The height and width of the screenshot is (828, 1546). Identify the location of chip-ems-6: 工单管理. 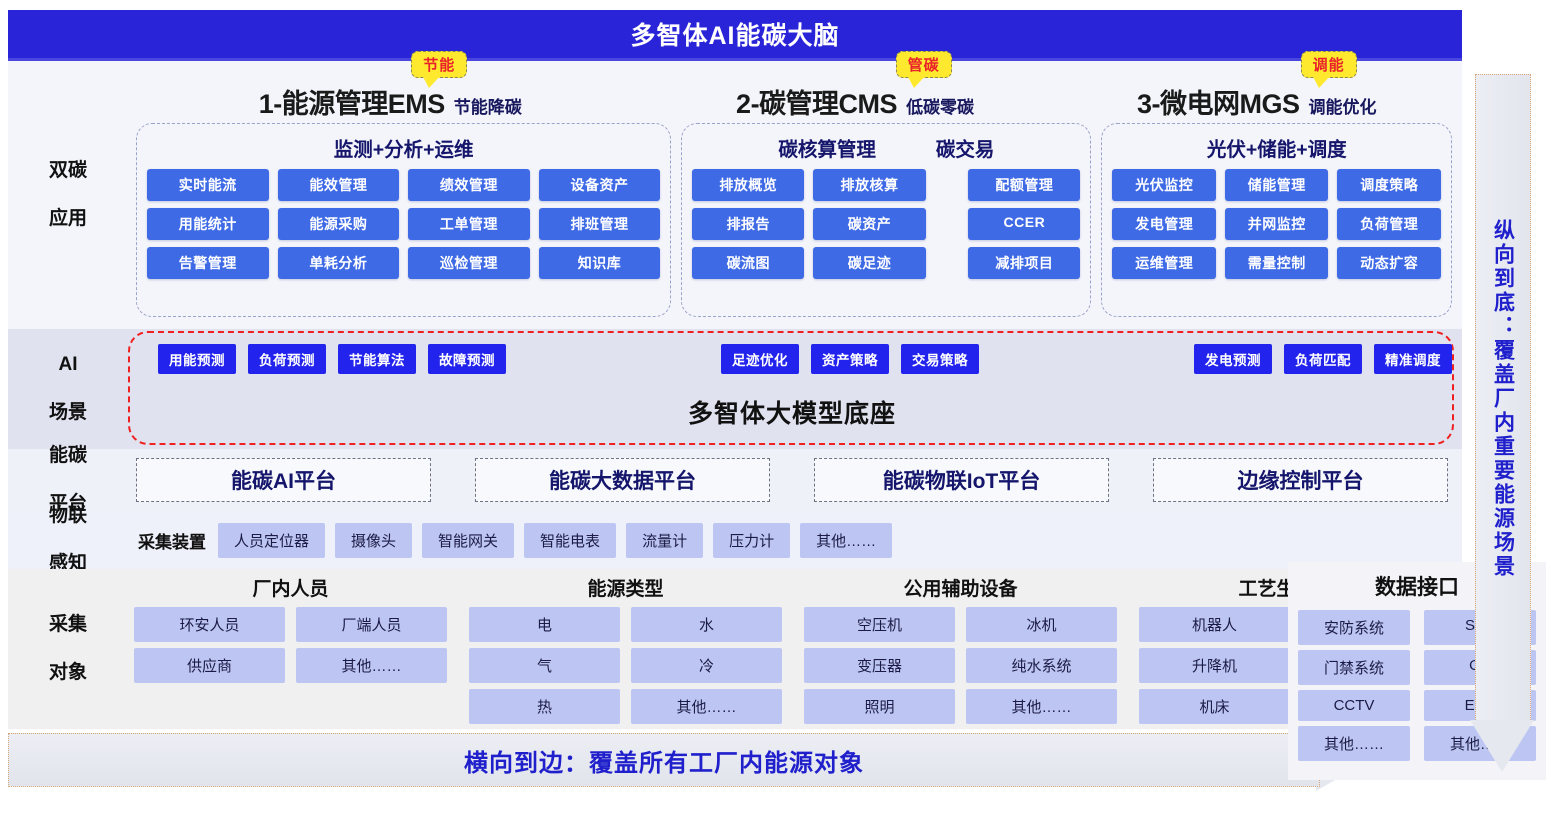
(469, 224).